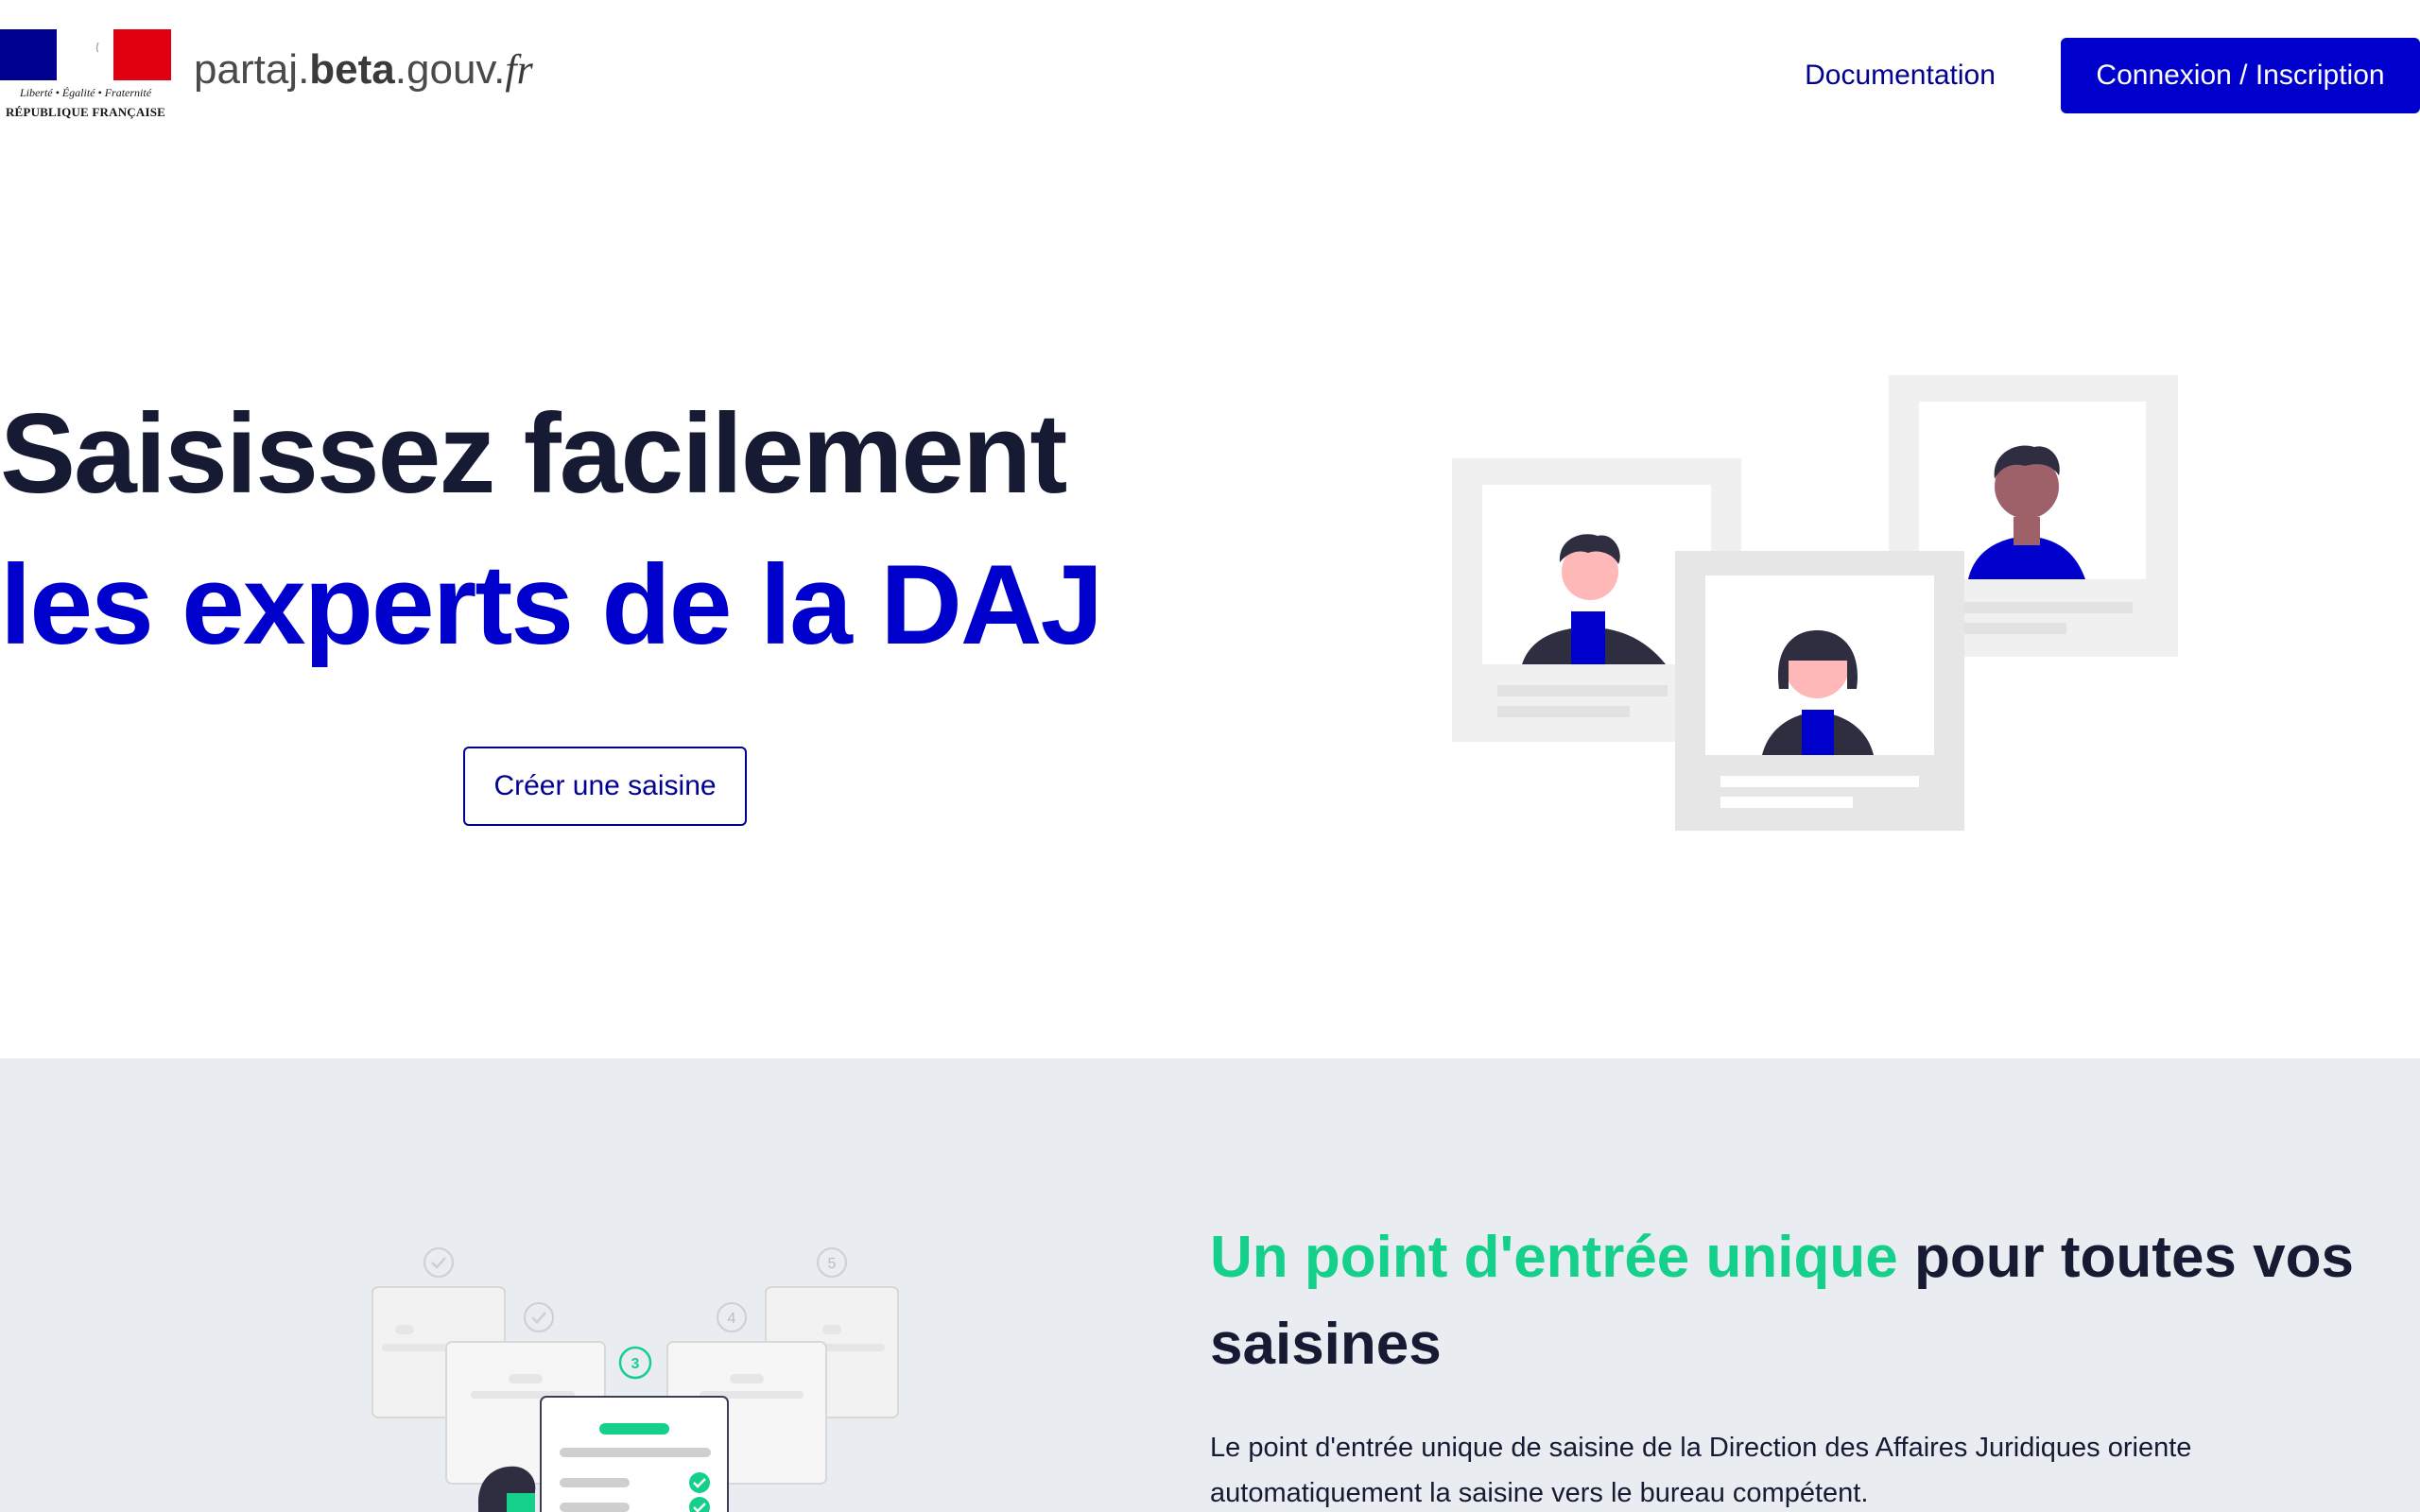 The width and height of the screenshot is (2420, 1512). What do you see at coordinates (85, 92) in the screenshot?
I see `logo-motto: Liberté • Égalité • Fraternité` at bounding box center [85, 92].